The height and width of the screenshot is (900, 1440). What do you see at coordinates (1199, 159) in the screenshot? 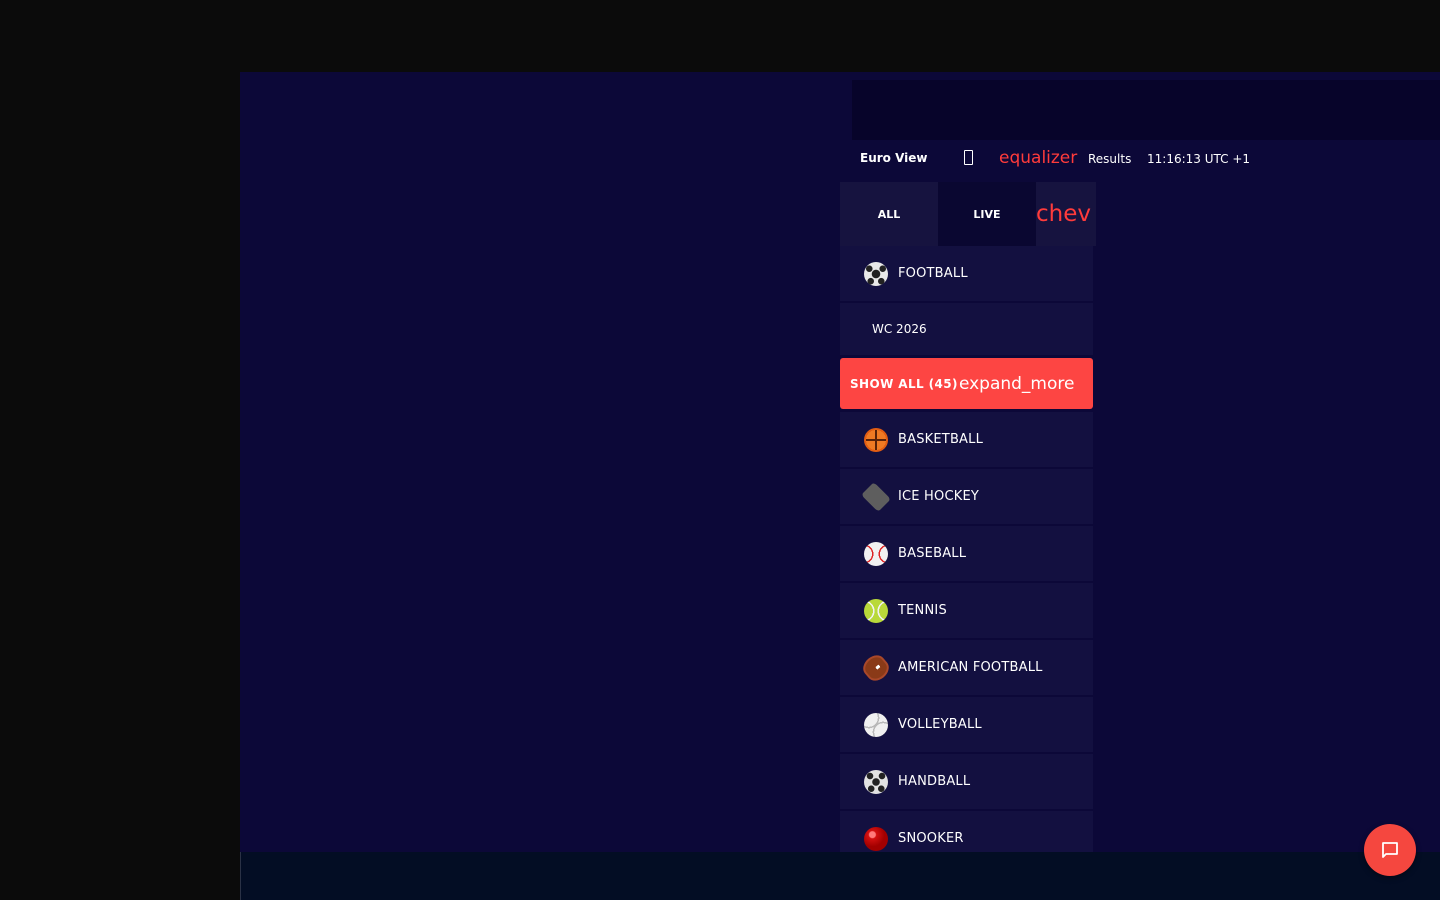
I see `clock: 11:16:13 UTC +1` at bounding box center [1199, 159].